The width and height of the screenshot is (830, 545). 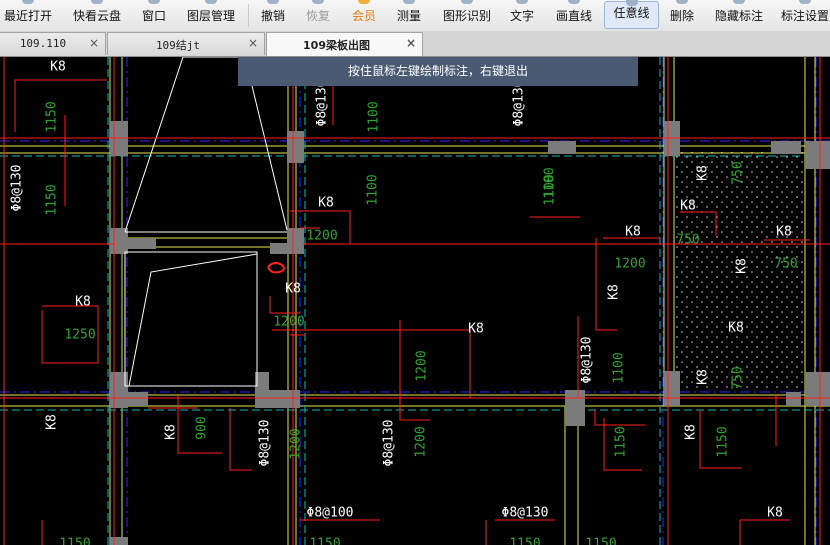 I want to click on line-label: 画直线, so click(x=573, y=16).